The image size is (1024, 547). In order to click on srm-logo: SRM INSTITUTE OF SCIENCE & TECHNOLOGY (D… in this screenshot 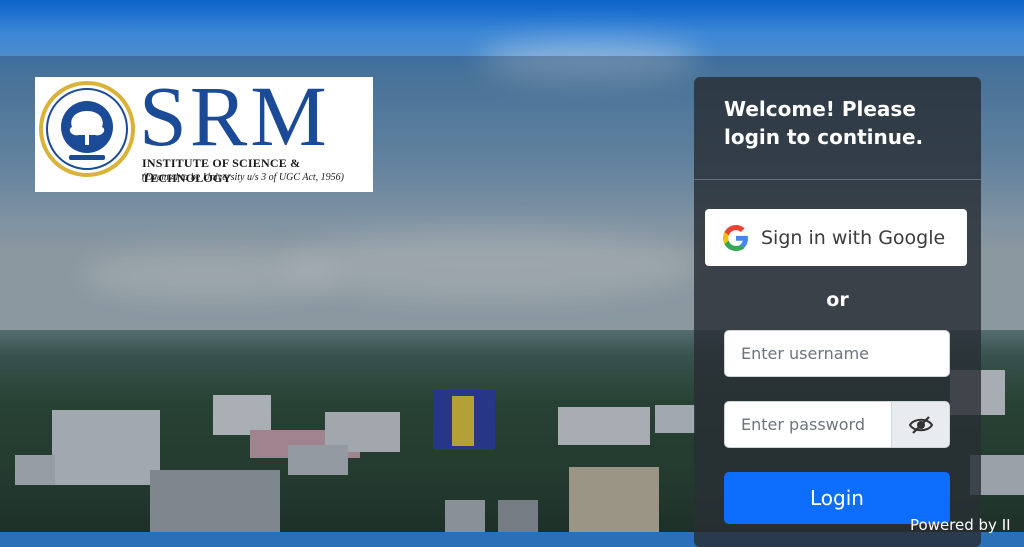, I will do `click(204, 132)`.